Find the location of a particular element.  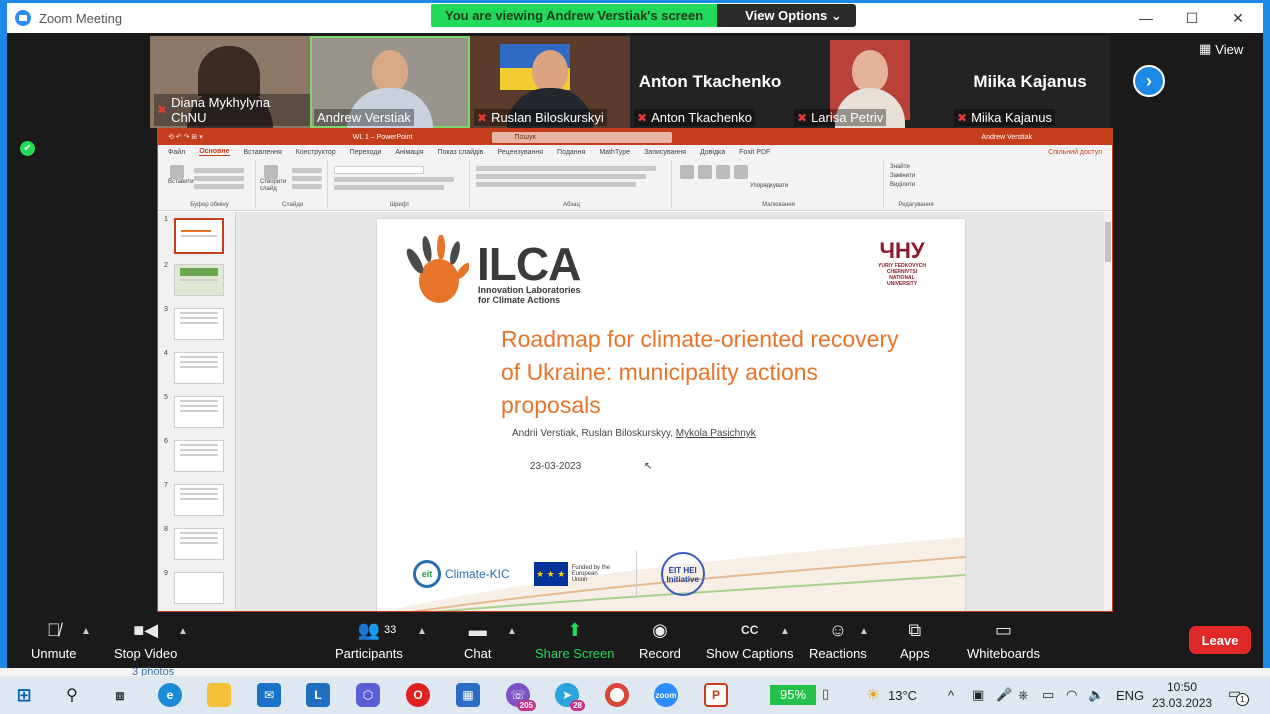

video-tile-ruslan: ✖ Ruslan Biloskurskyi is located at coordinates (550, 82).